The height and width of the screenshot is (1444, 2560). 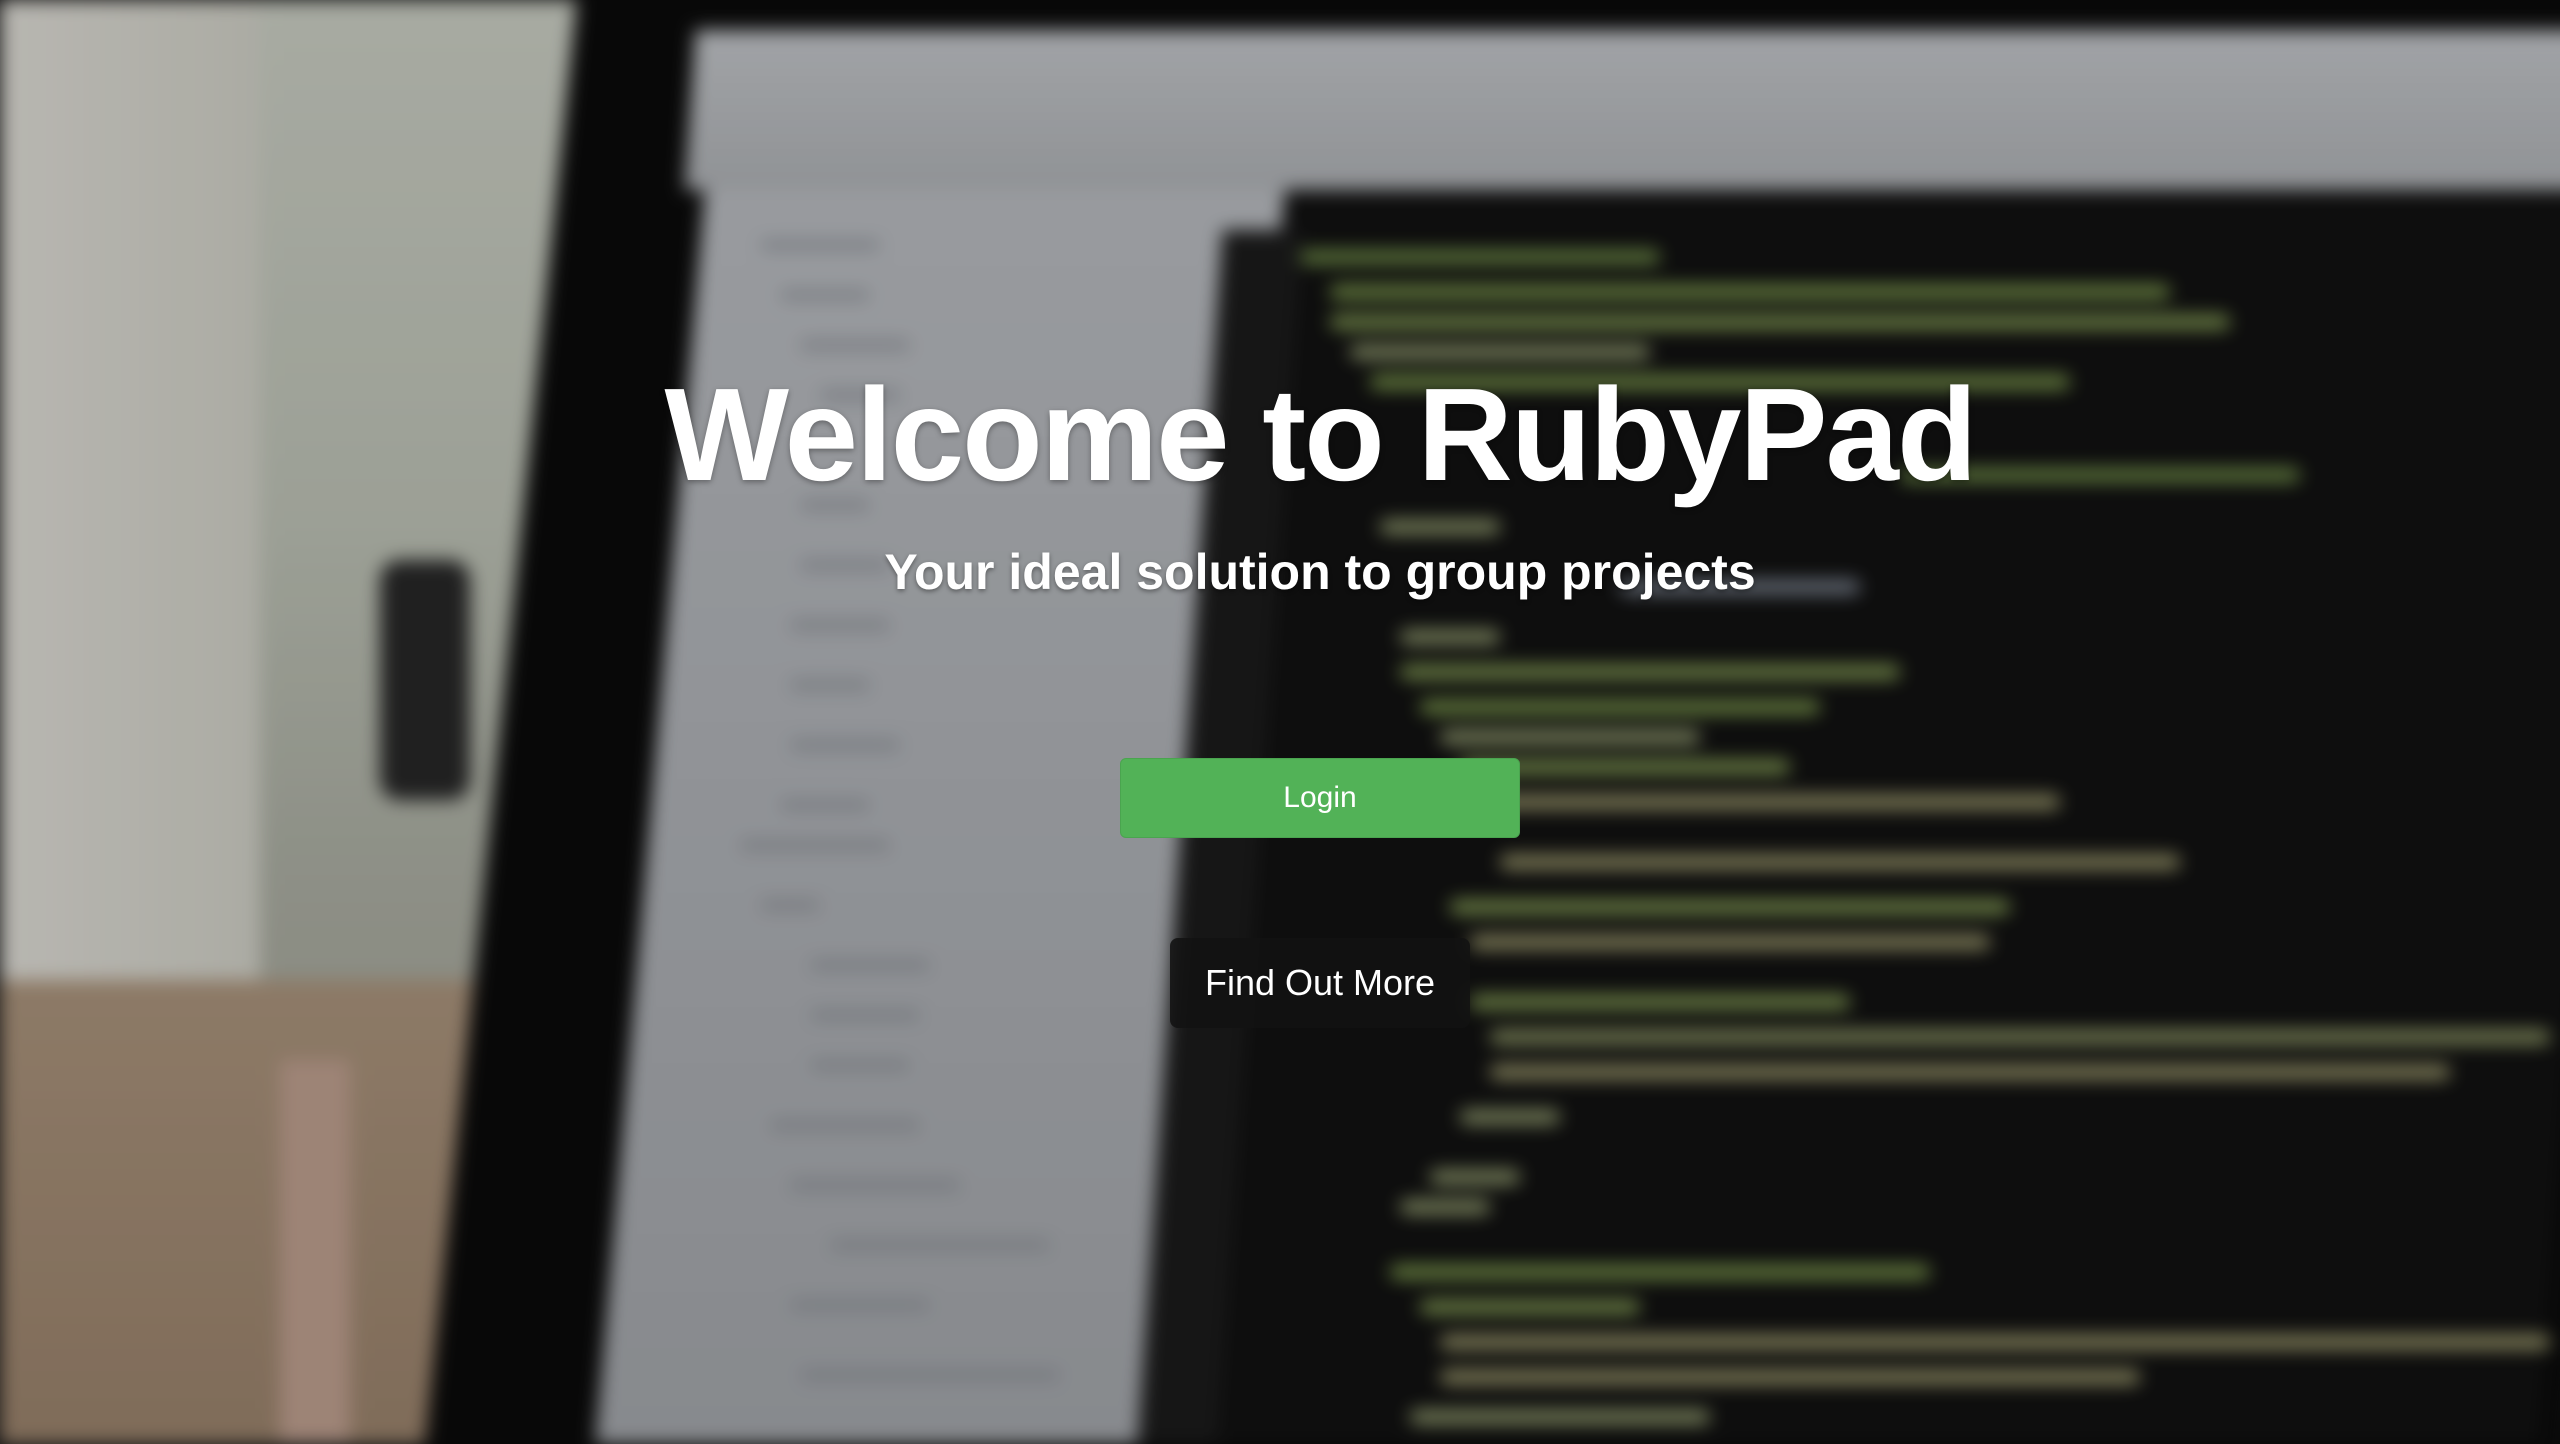 I want to click on find-out-more-button: Find Out More, so click(x=1320, y=983).